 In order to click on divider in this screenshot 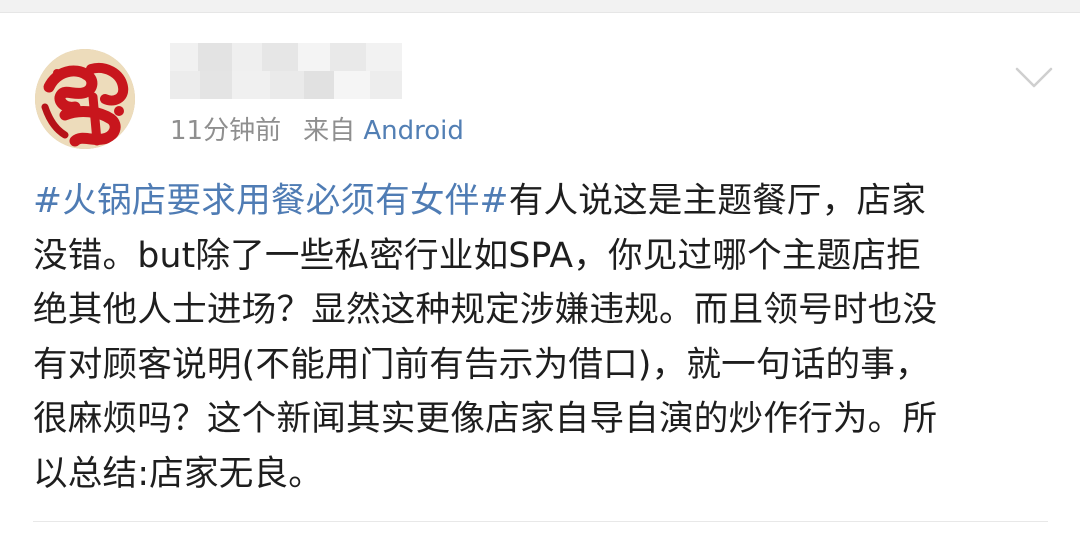, I will do `click(540, 521)`.